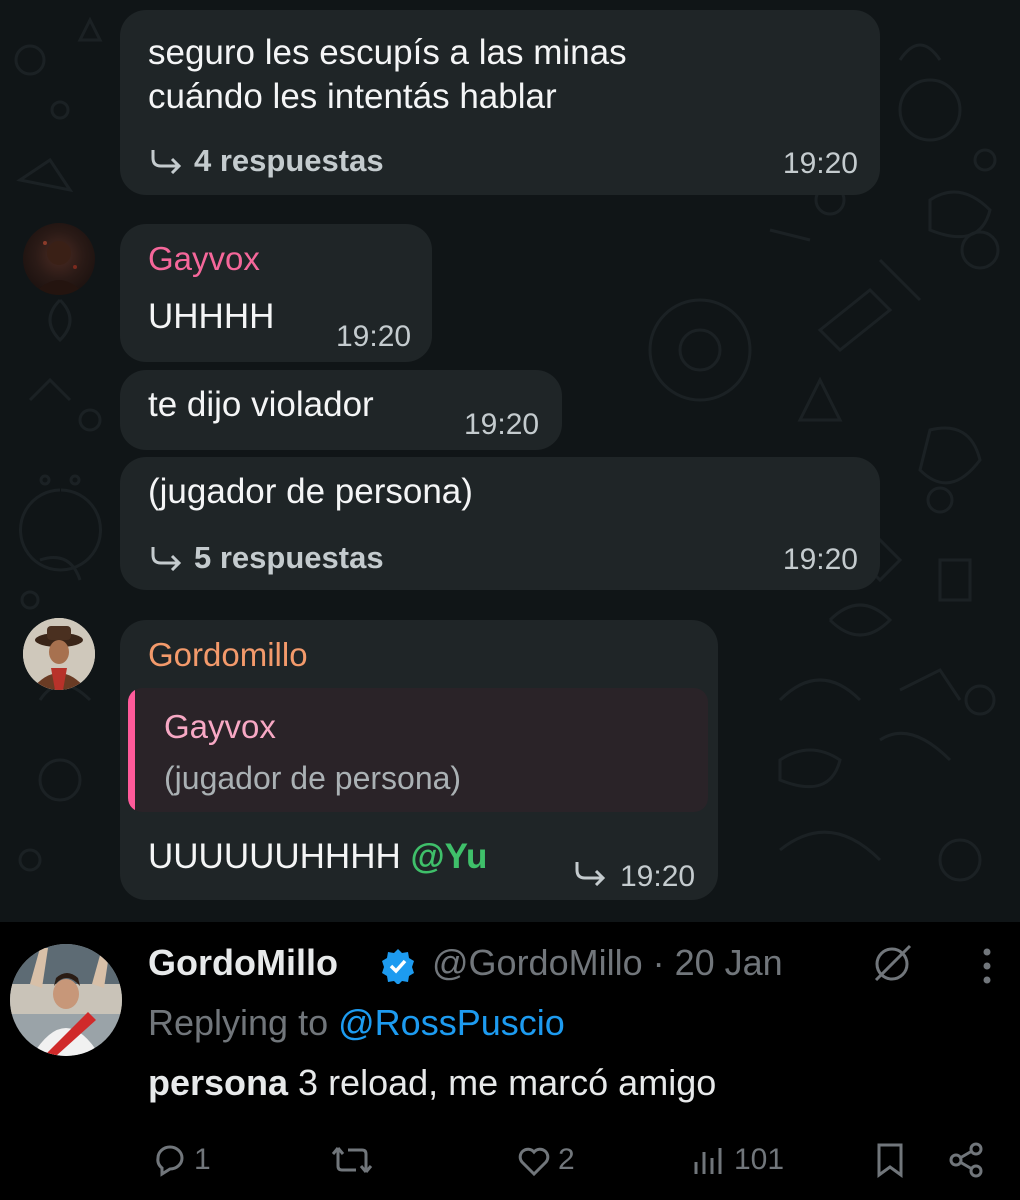 This screenshot has height=1200, width=1020. What do you see at coordinates (202, 1159) in the screenshot?
I see `reply-count: 1` at bounding box center [202, 1159].